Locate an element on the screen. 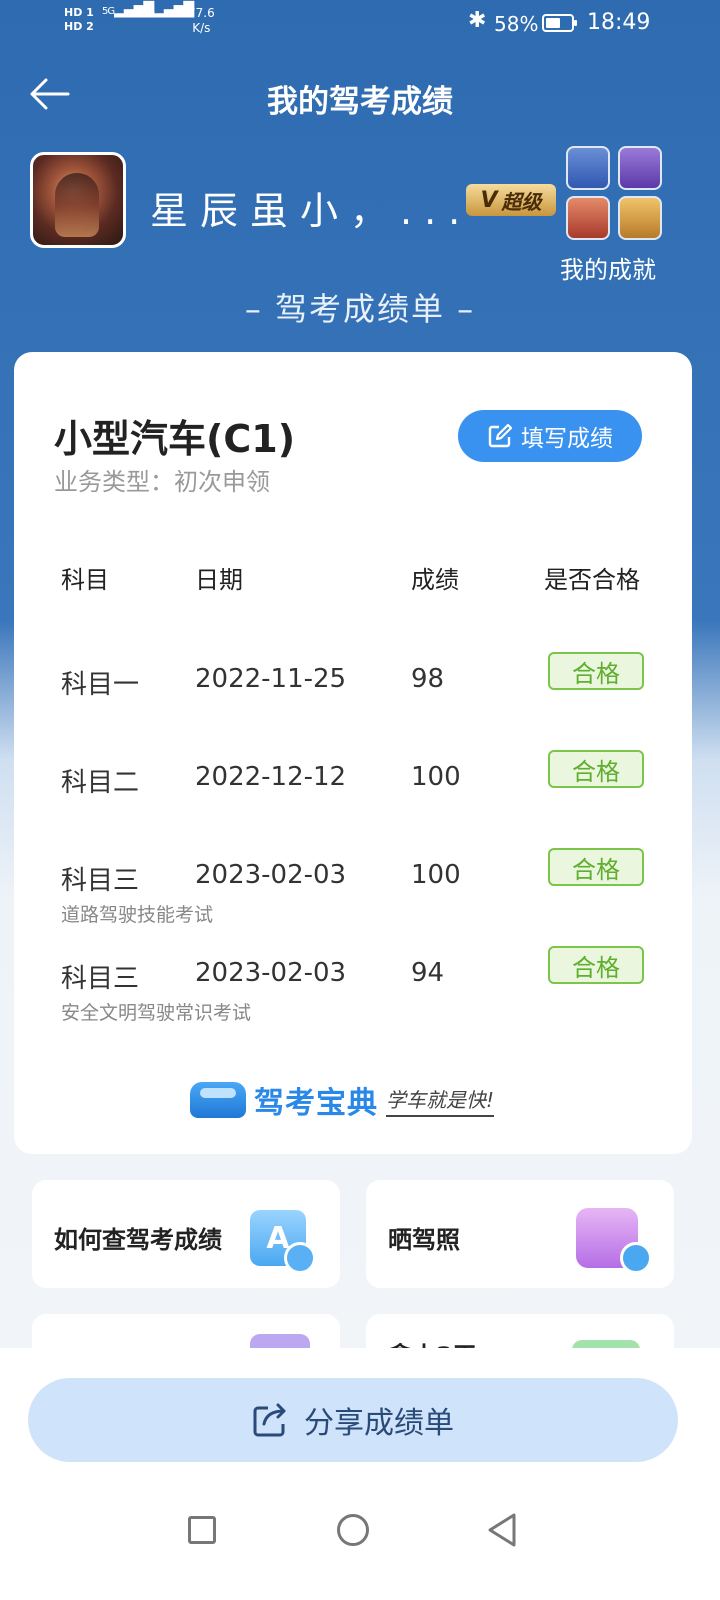  speed-value: 77.6 is located at coordinates (201, 13).